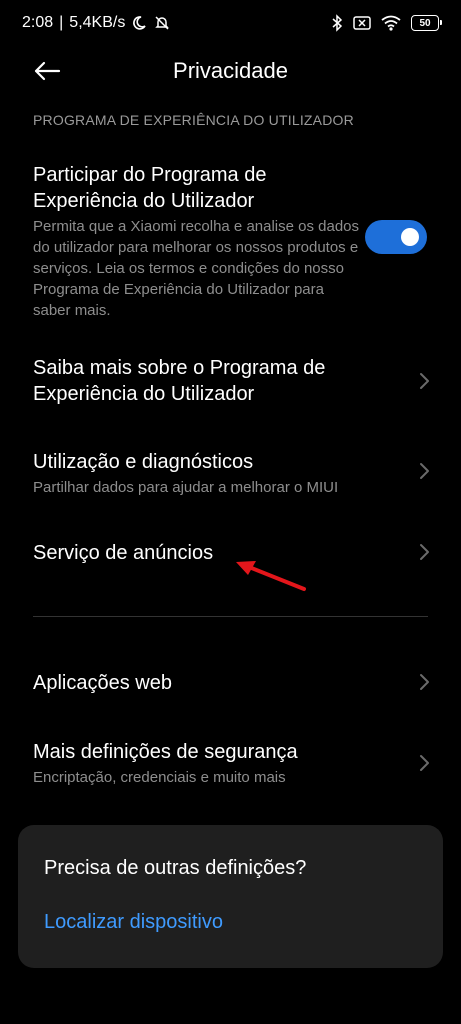 Image resolution: width=461 pixels, height=1024 pixels. I want to click on network-speed: 5,4KB/s, so click(97, 22).